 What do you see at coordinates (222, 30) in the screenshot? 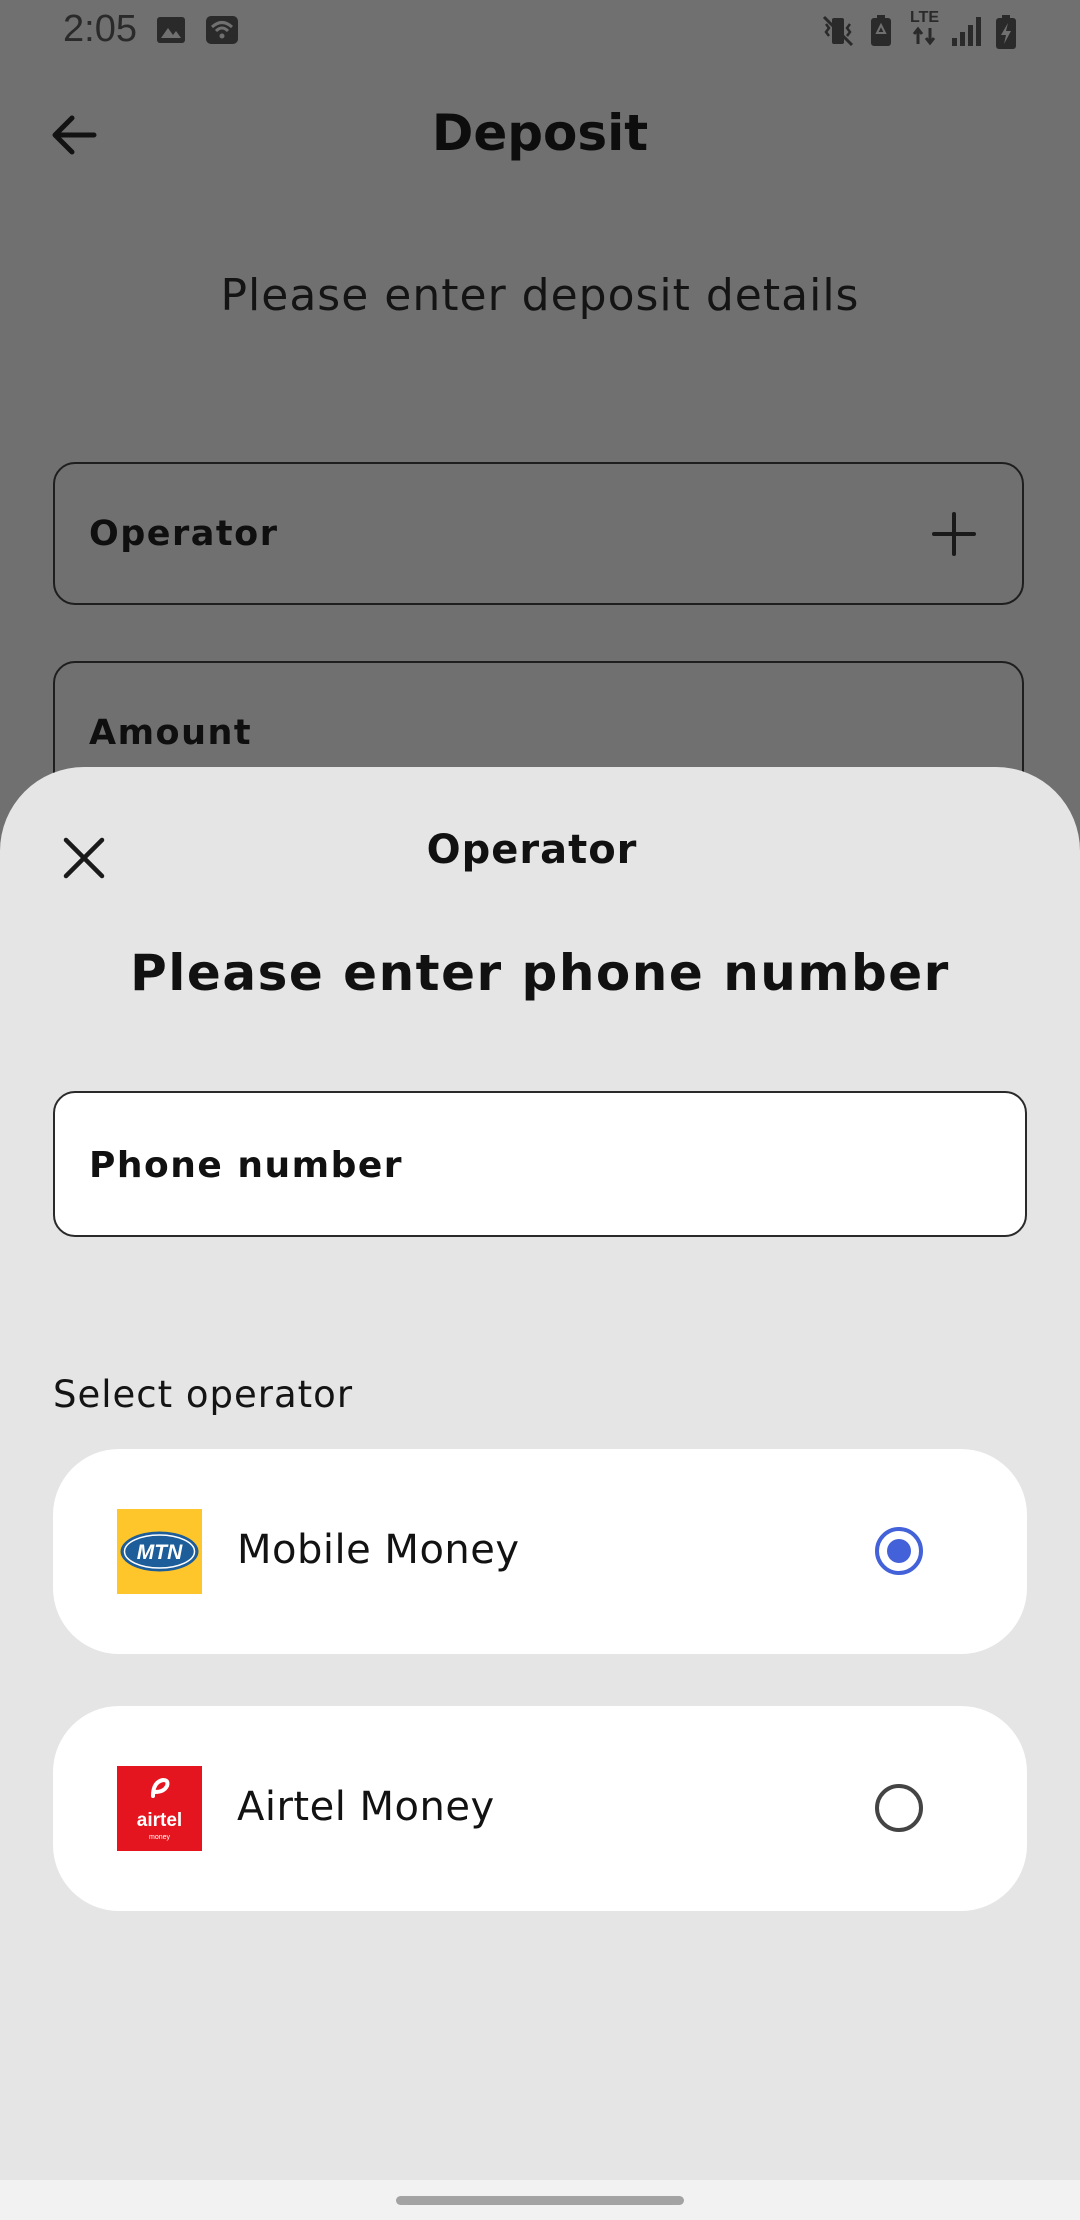
I see `wifi-calling-icon` at bounding box center [222, 30].